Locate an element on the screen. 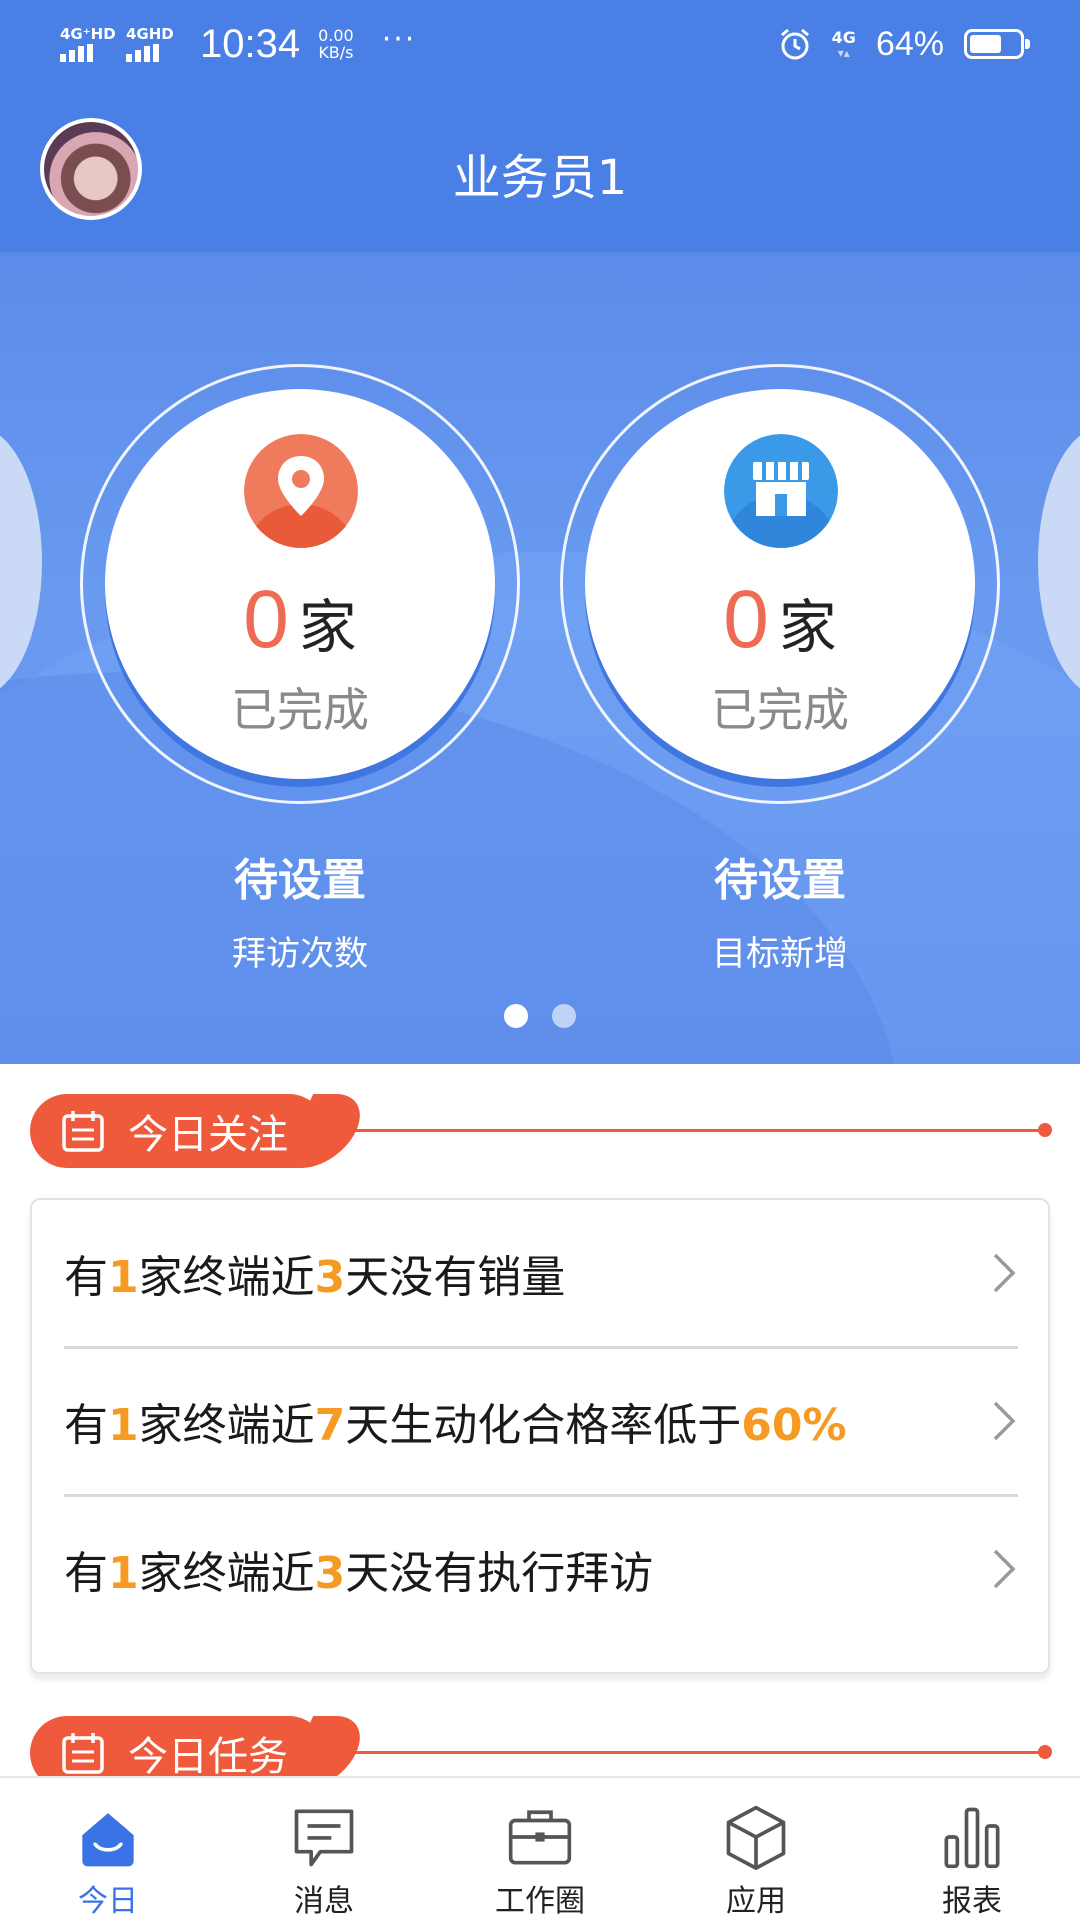 Image resolution: width=1080 pixels, height=1920 pixels. alert-row: 有1家终端近7天生动化合格率低于60% is located at coordinates (541, 1421).